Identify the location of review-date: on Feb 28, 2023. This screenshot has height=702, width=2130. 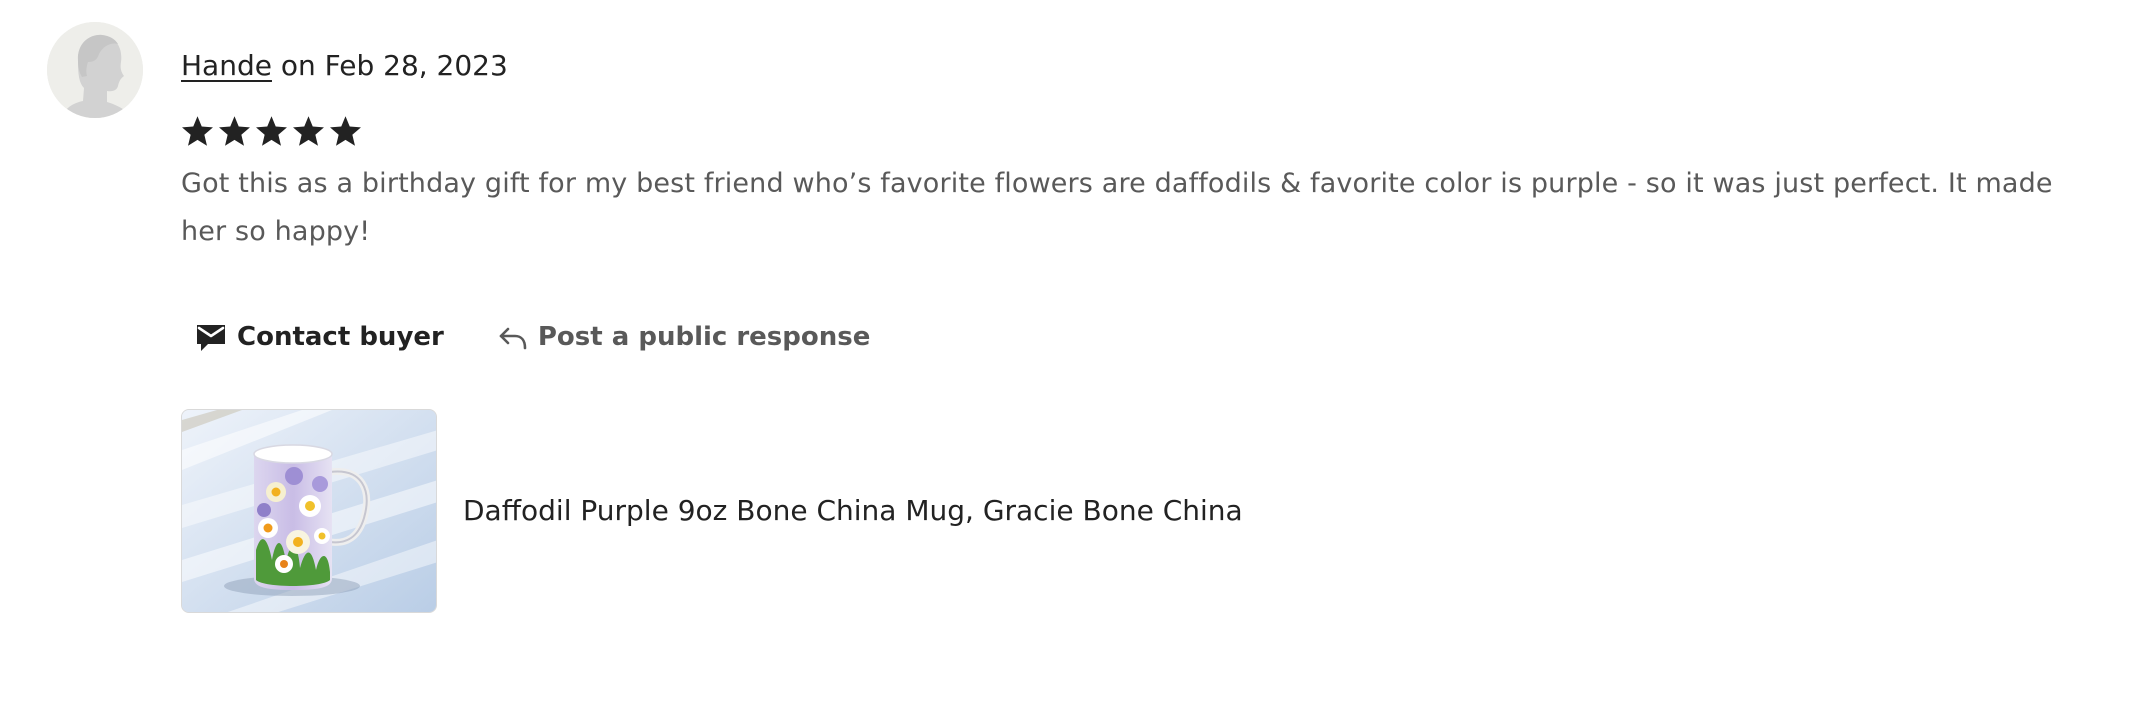
(394, 65).